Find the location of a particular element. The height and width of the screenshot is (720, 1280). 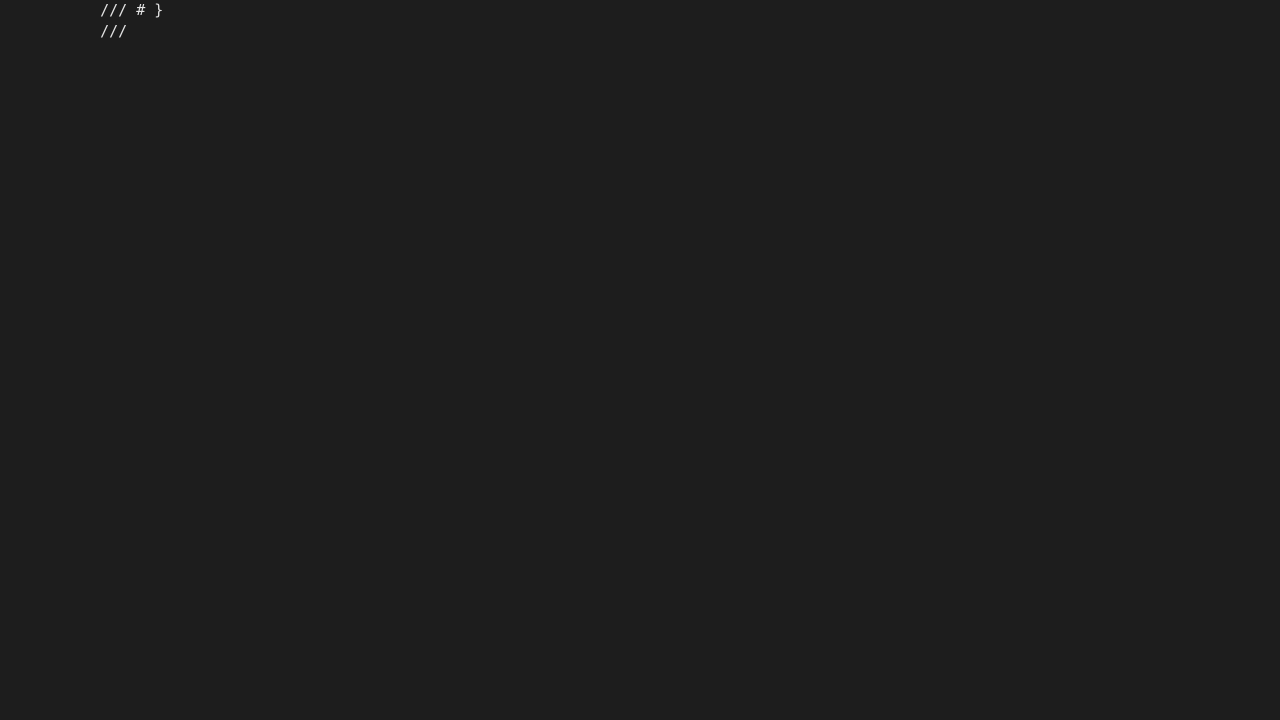

code-line: /// # } is located at coordinates (132, 10).